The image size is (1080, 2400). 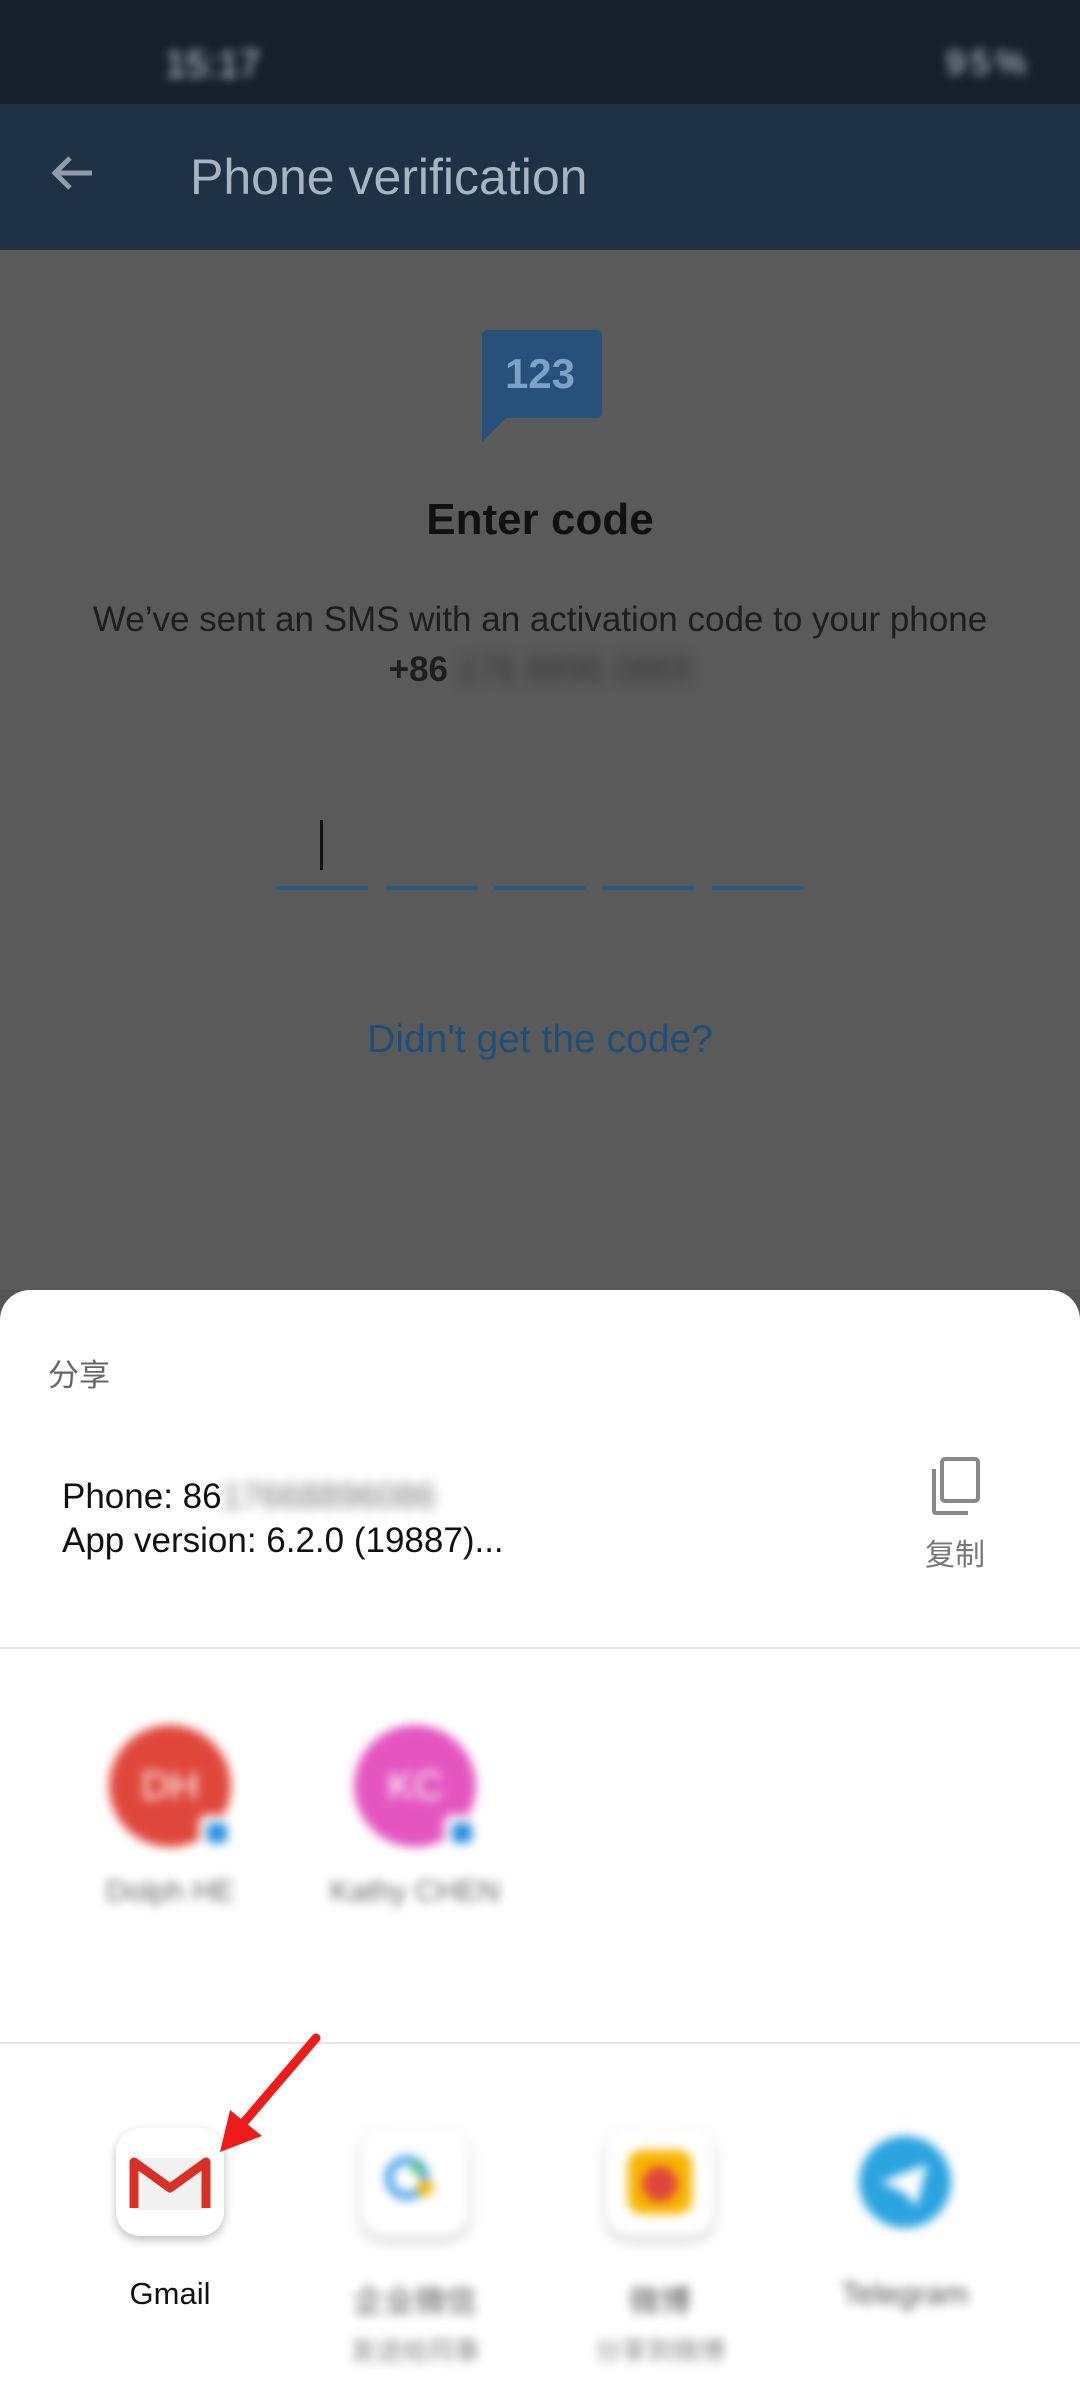 I want to click on copy-button: 复制, so click(x=955, y=1514).